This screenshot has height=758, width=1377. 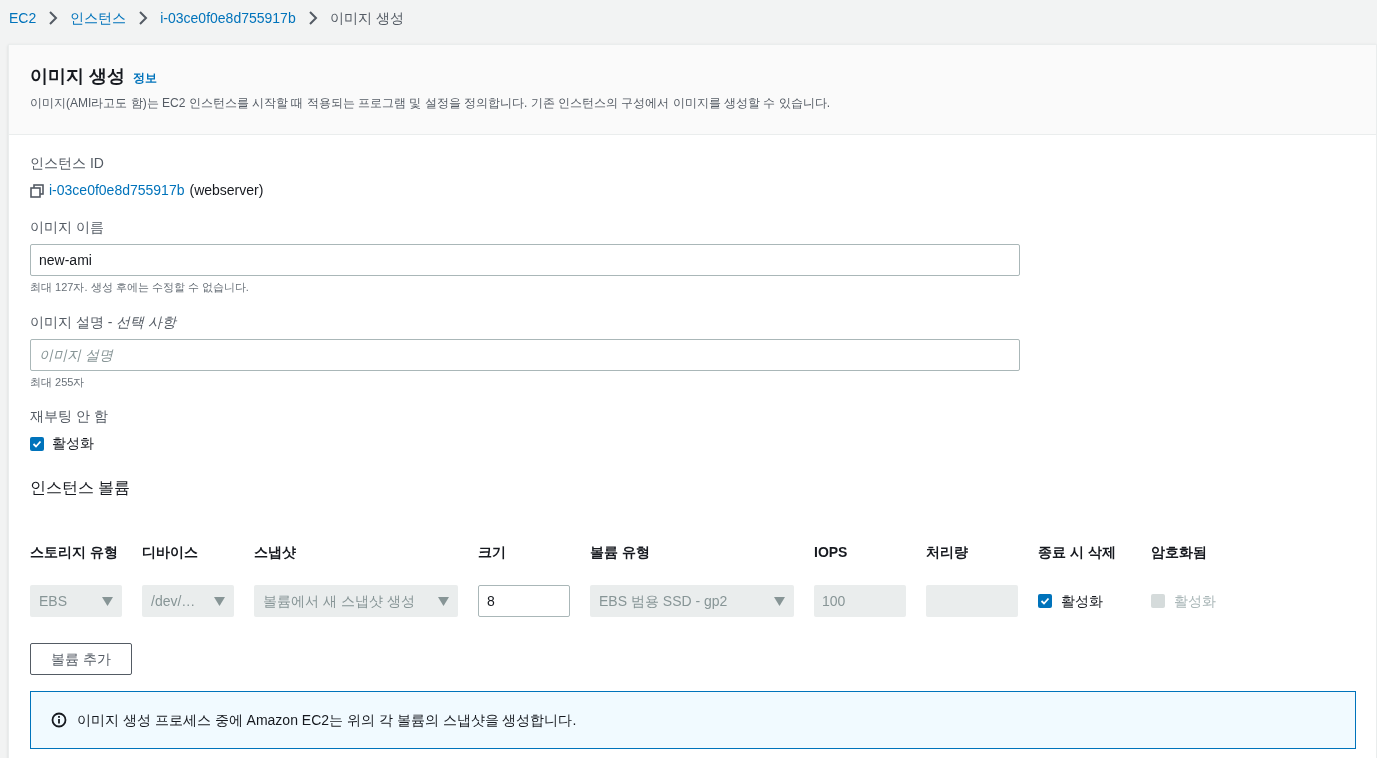 I want to click on input-field: 8, so click(x=524, y=601).